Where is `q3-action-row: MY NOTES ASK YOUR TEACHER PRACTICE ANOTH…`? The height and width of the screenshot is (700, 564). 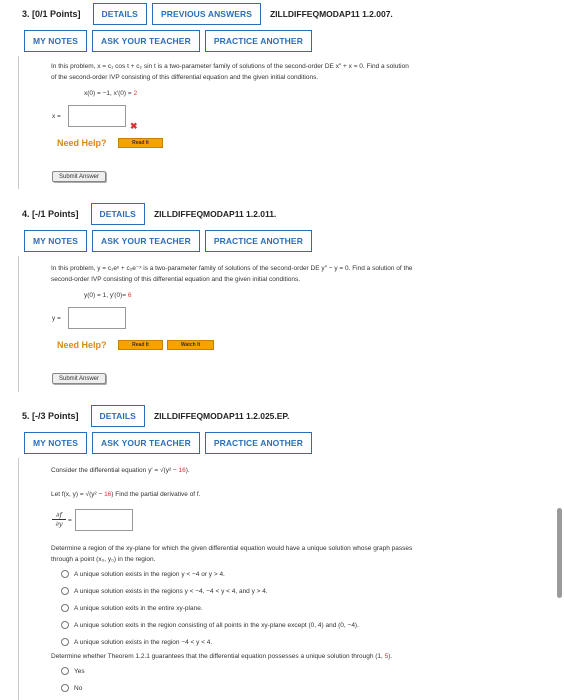
q3-action-row: MY NOTES ASK YOUR TEACHER PRACTICE ANOTH… is located at coordinates (168, 41).